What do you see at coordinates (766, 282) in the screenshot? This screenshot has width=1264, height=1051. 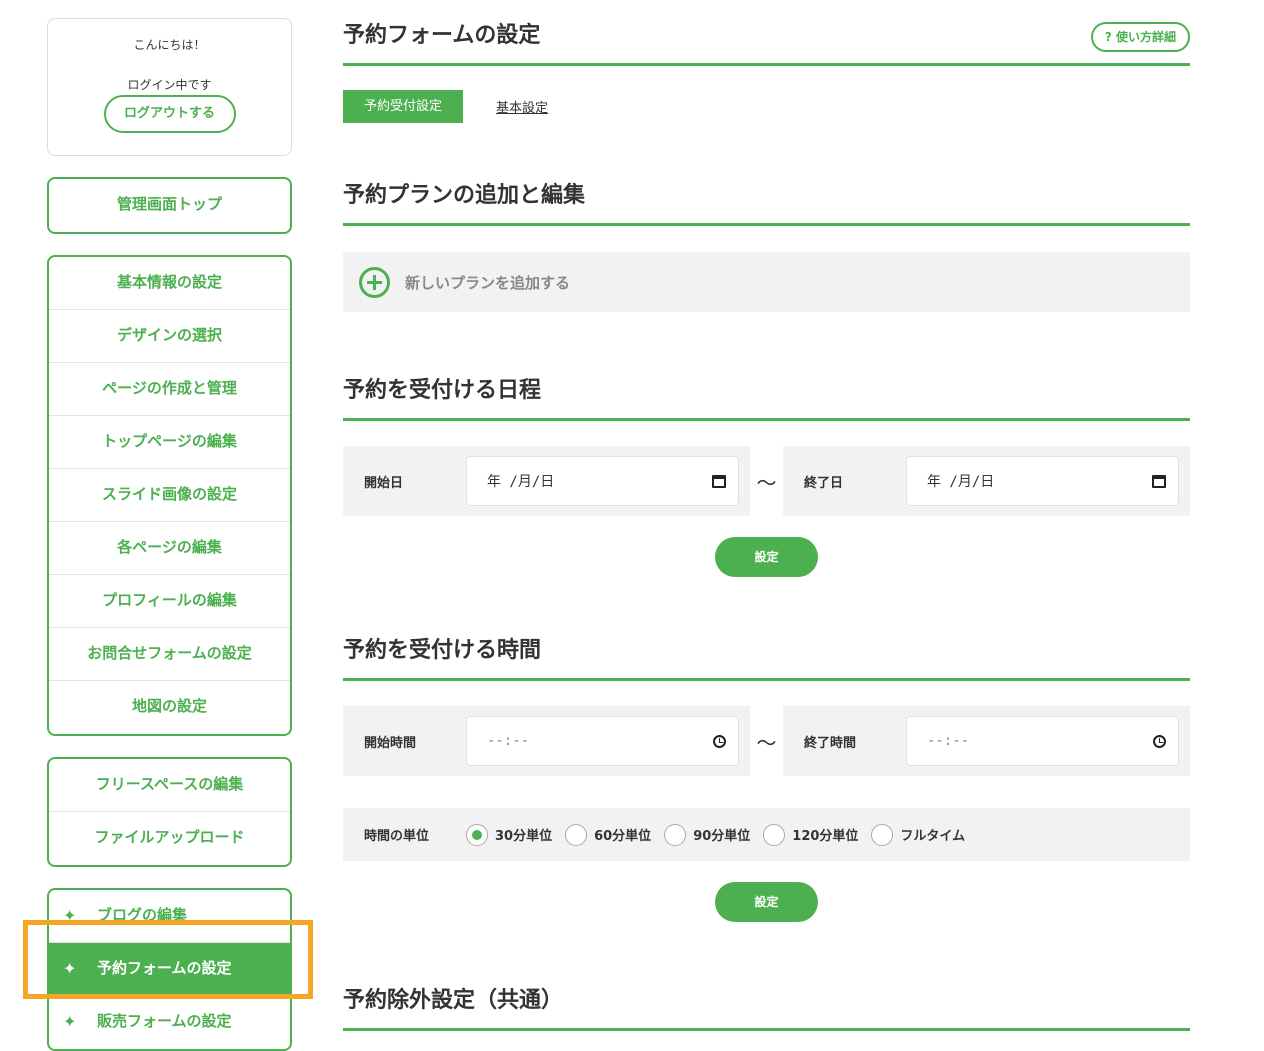 I see `add-plan-button: 新しいプランを追加する` at bounding box center [766, 282].